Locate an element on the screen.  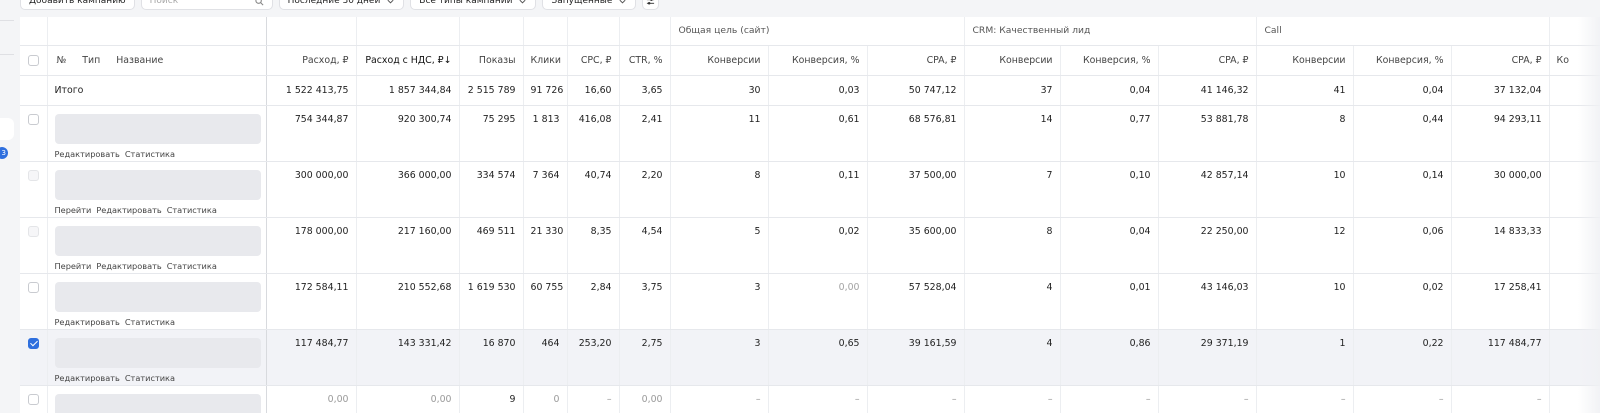
search-input: Поиск is located at coordinates (206, 5).